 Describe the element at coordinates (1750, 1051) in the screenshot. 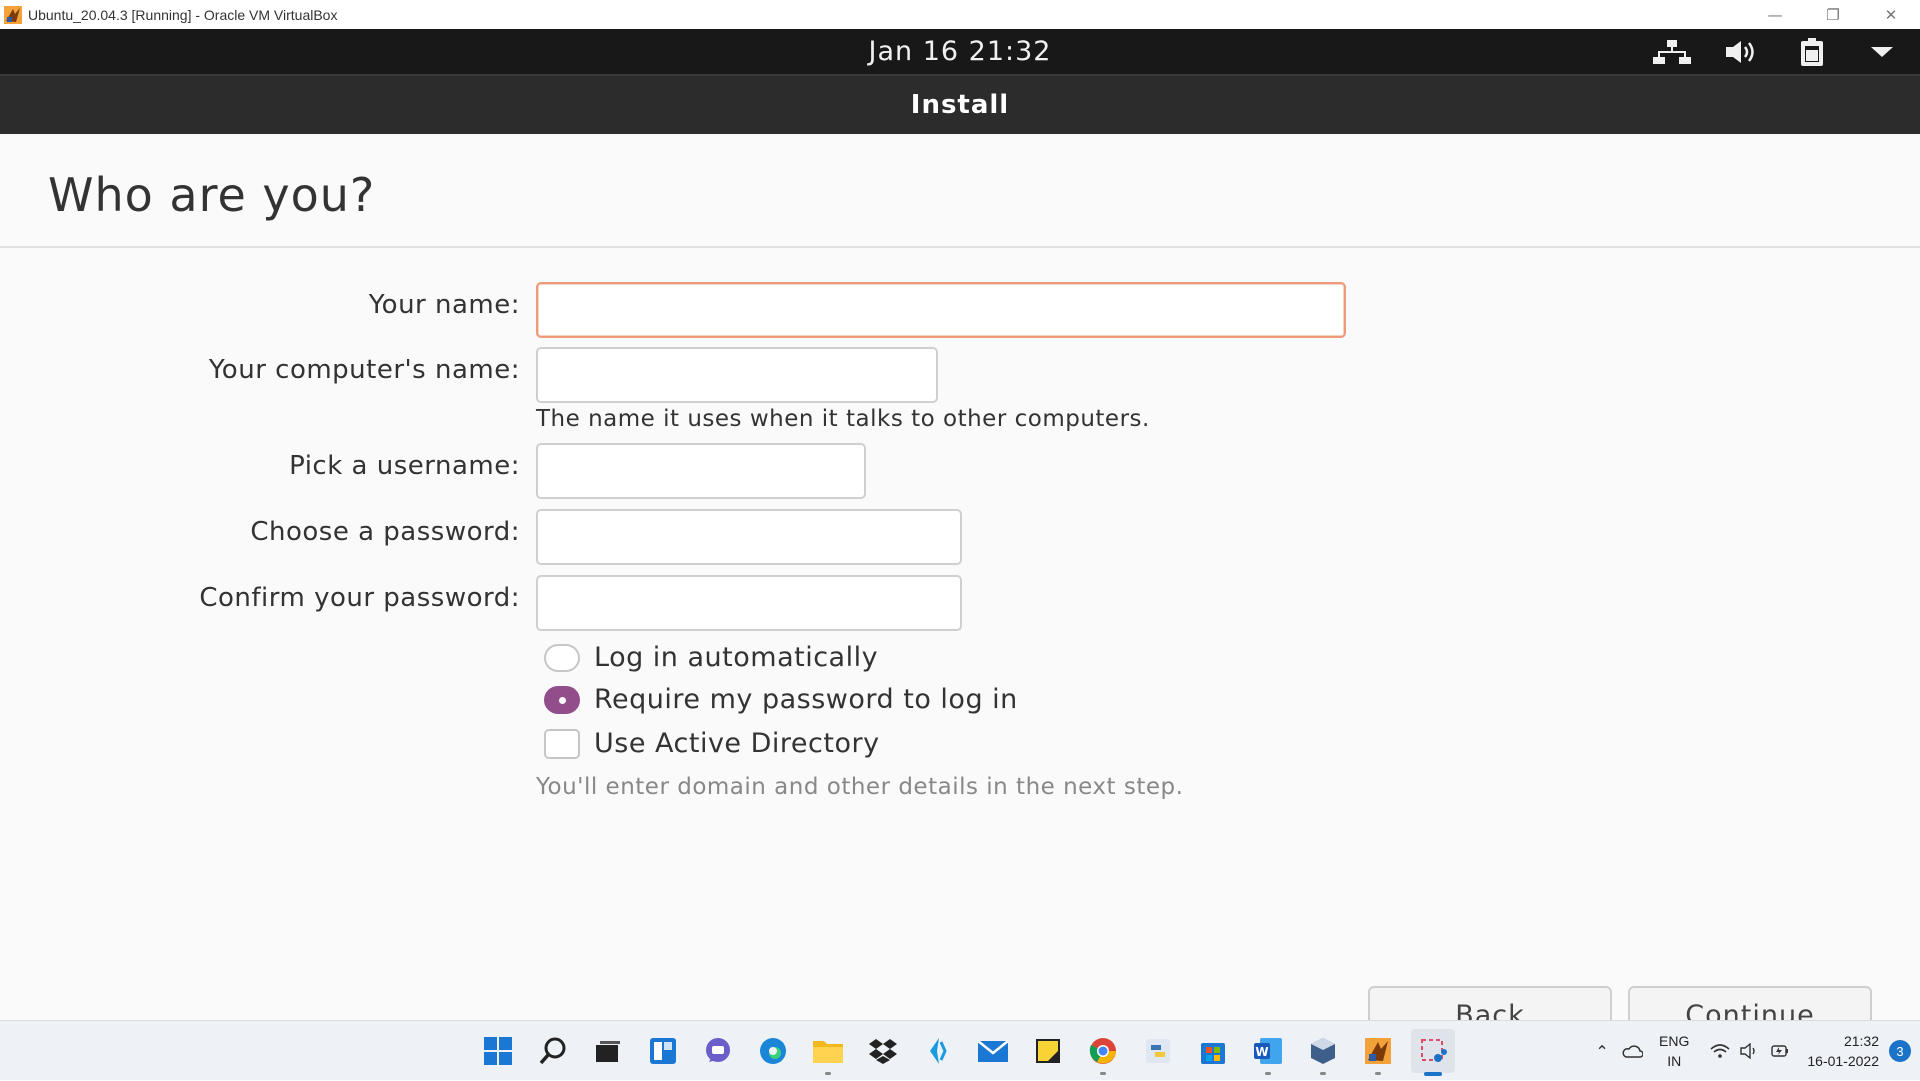

I see `speaker-icon` at that location.